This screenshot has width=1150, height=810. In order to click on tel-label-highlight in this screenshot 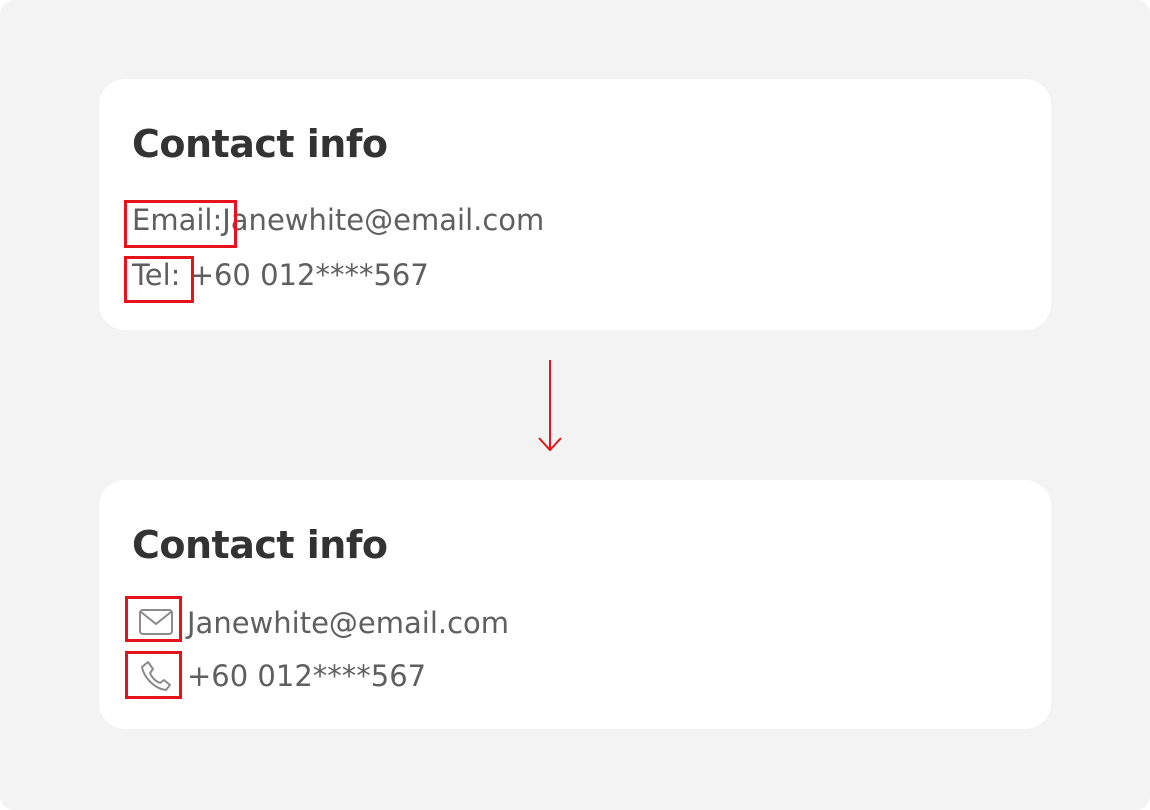, I will do `click(159, 279)`.